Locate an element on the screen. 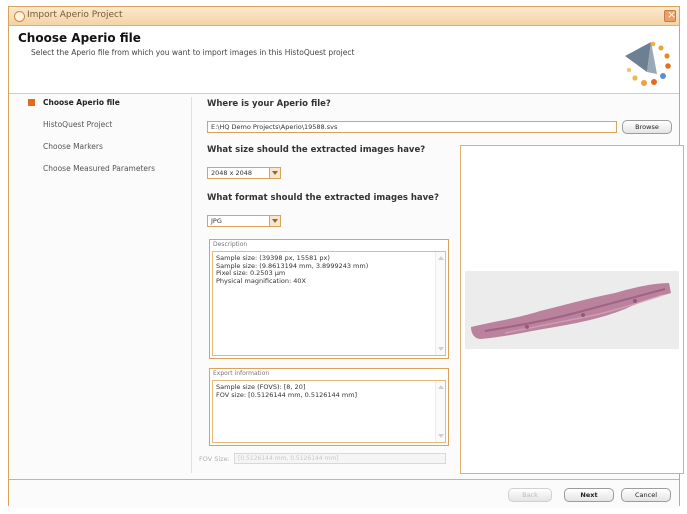 The width and height of the screenshot is (687, 514). title-bar: Import Aperio Project is located at coordinates (344, 16).